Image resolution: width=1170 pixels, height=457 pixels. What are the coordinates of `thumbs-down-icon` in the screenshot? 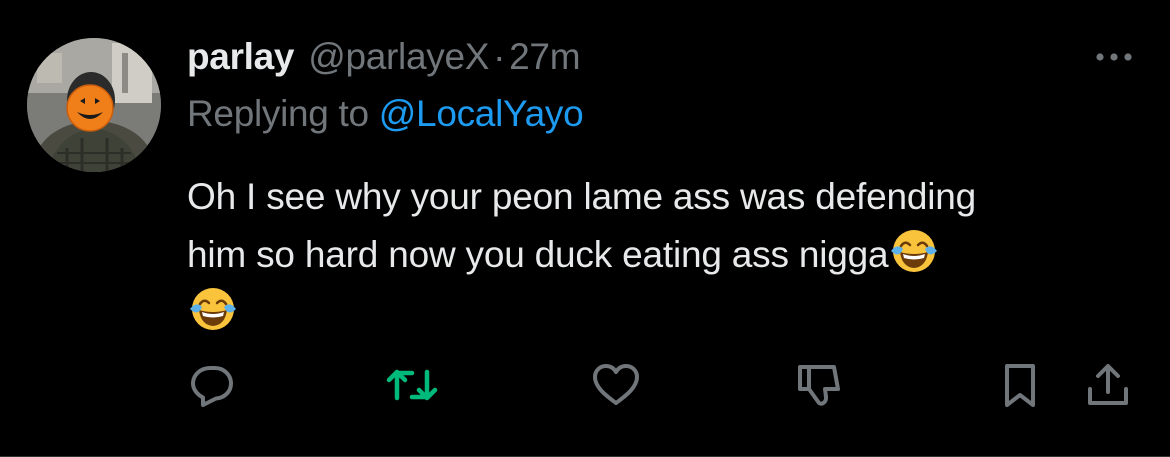 It's located at (819, 385).